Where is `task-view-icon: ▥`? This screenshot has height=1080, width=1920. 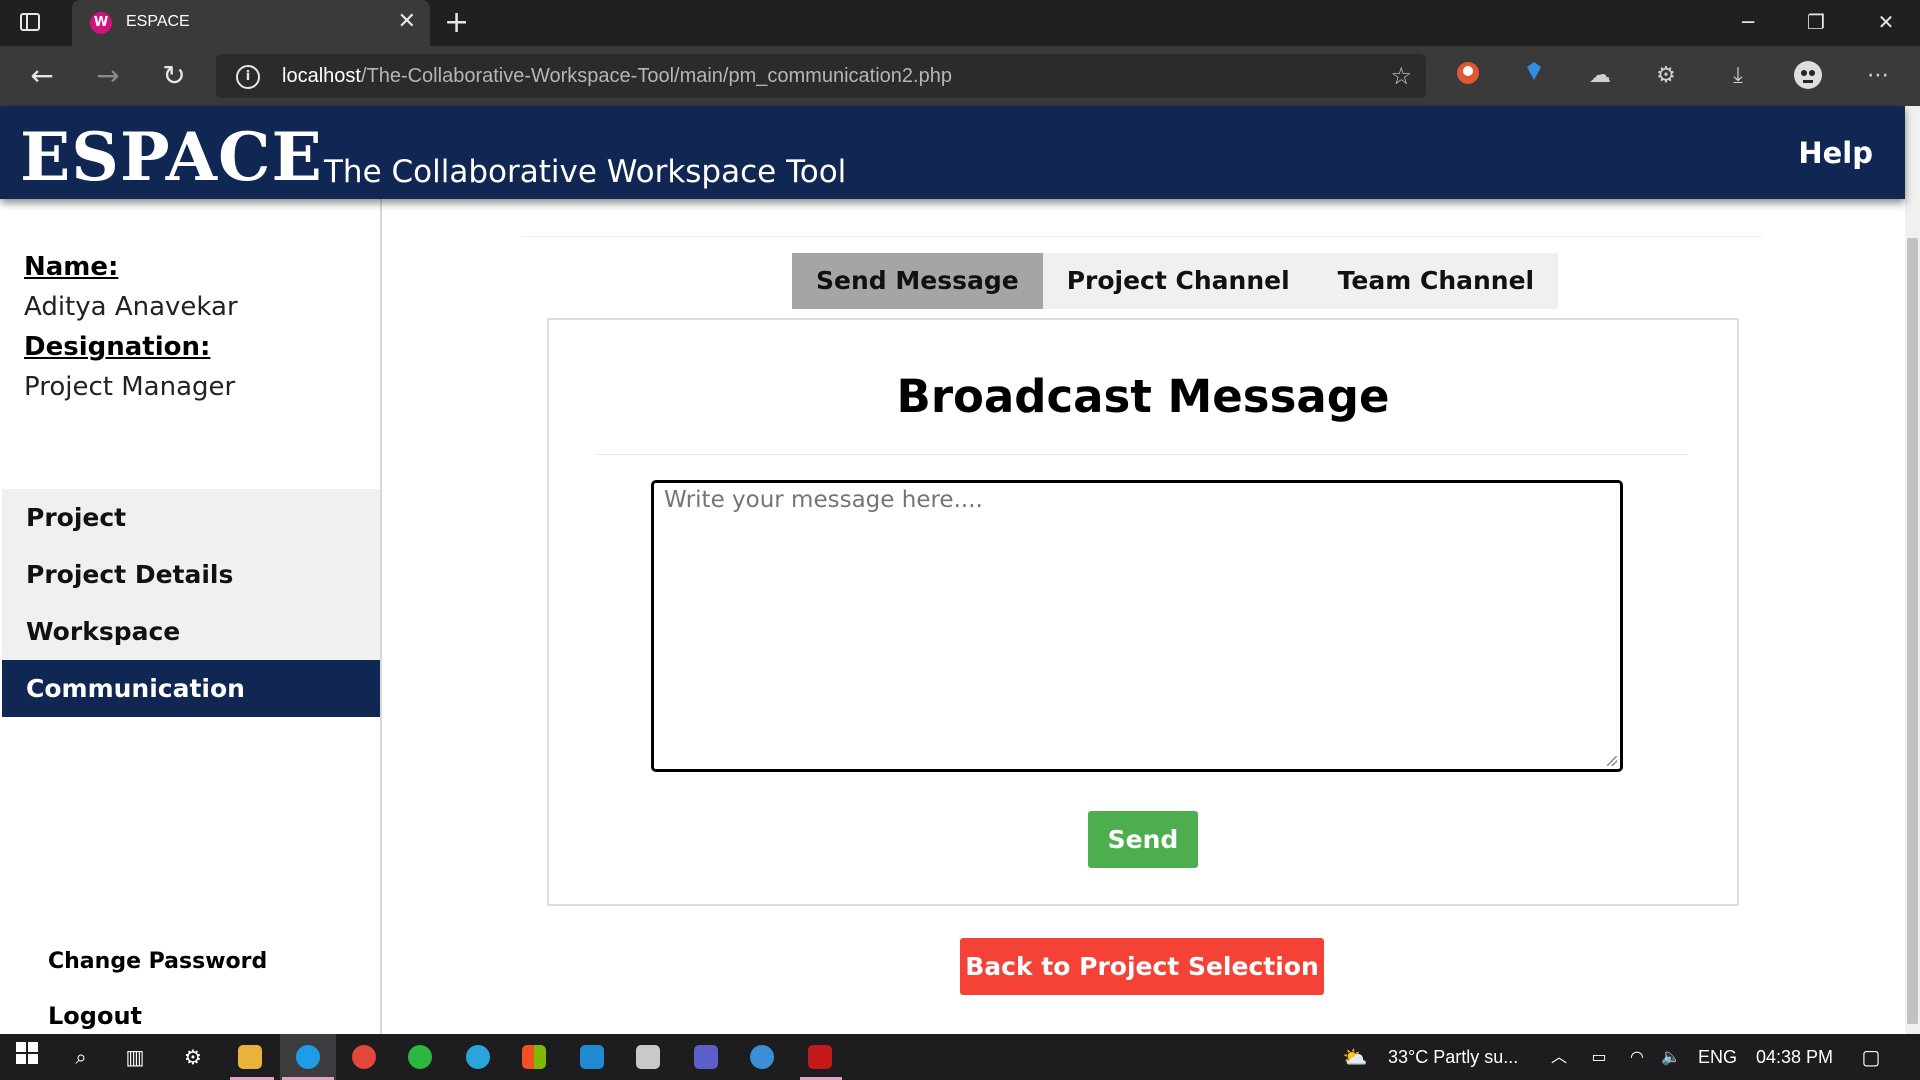 task-view-icon: ▥ is located at coordinates (135, 1057).